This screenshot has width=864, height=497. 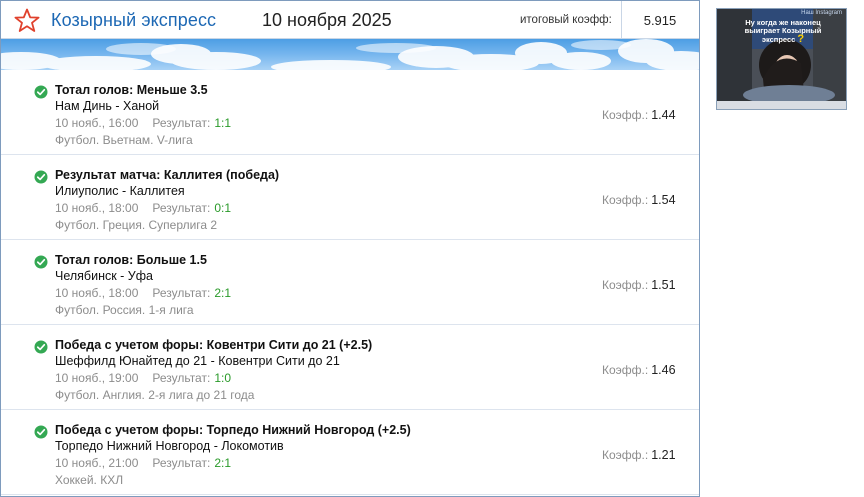 What do you see at coordinates (97, 123) in the screenshot?
I see `bet-time: 10 нояб., 16:00` at bounding box center [97, 123].